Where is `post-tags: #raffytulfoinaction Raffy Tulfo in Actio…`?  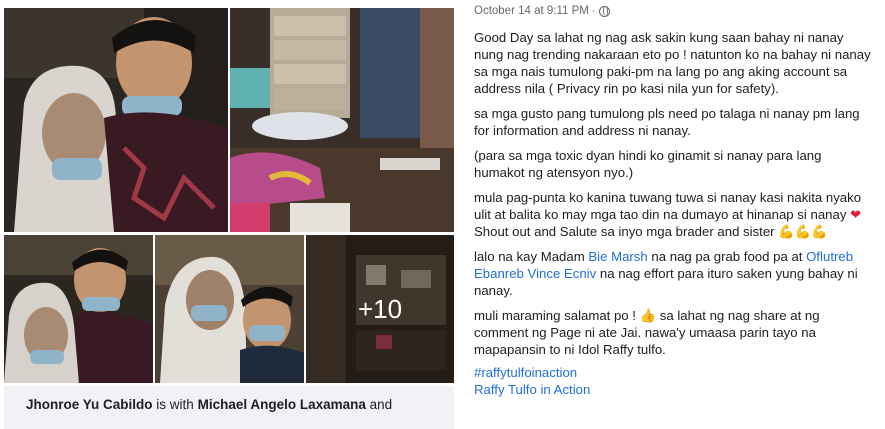
post-tags: #raffytulfoinaction Raffy Tulfo in Actio… is located at coordinates (674, 381).